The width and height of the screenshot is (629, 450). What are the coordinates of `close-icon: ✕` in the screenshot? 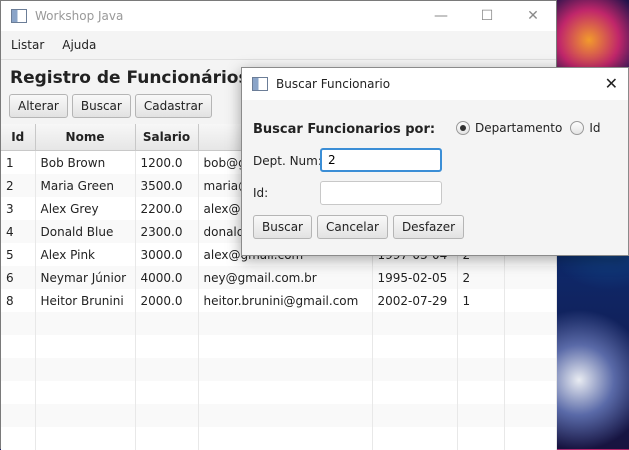 It's located at (533, 16).